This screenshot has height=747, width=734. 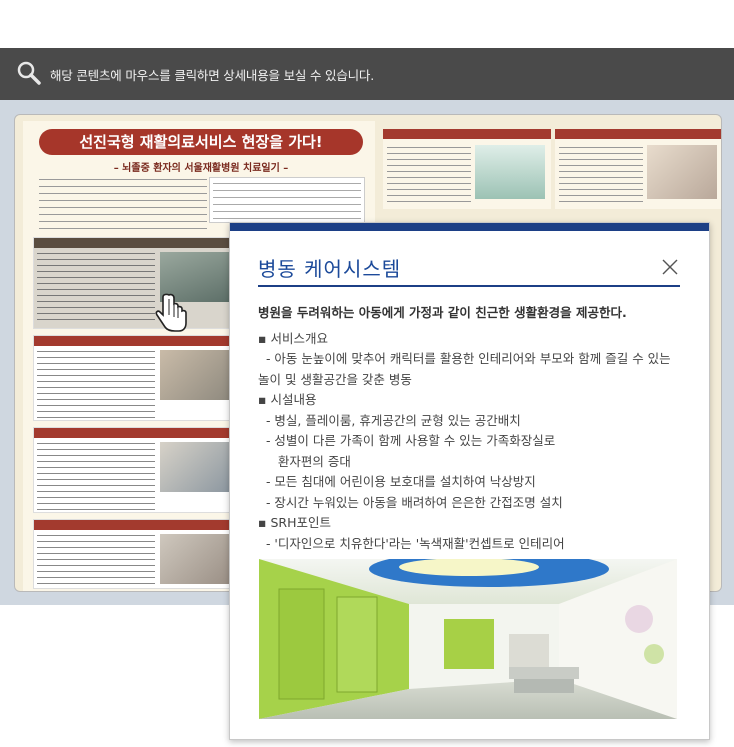 I want to click on newspaper-headline: 선진국형 재활의료서비스 현장을 가다!, so click(x=201, y=142).